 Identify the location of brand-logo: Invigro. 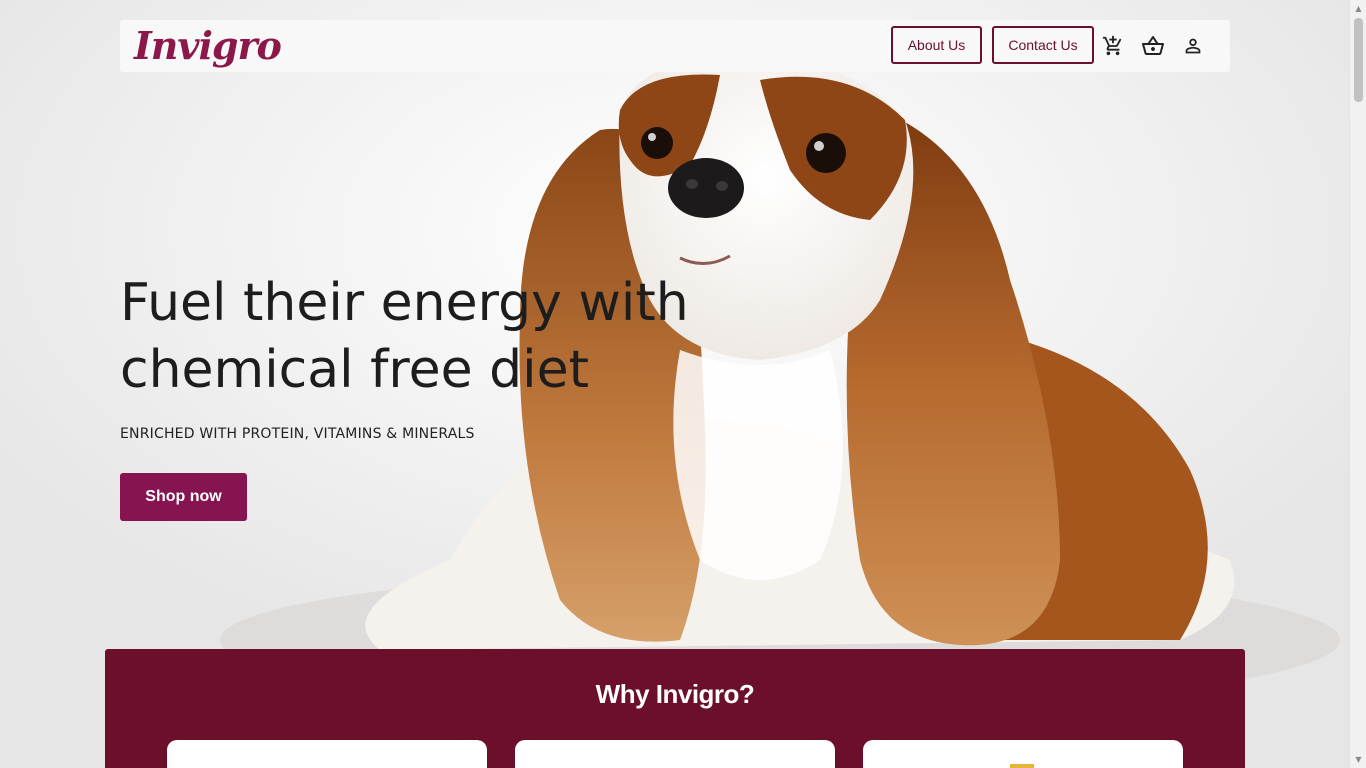
(208, 46).